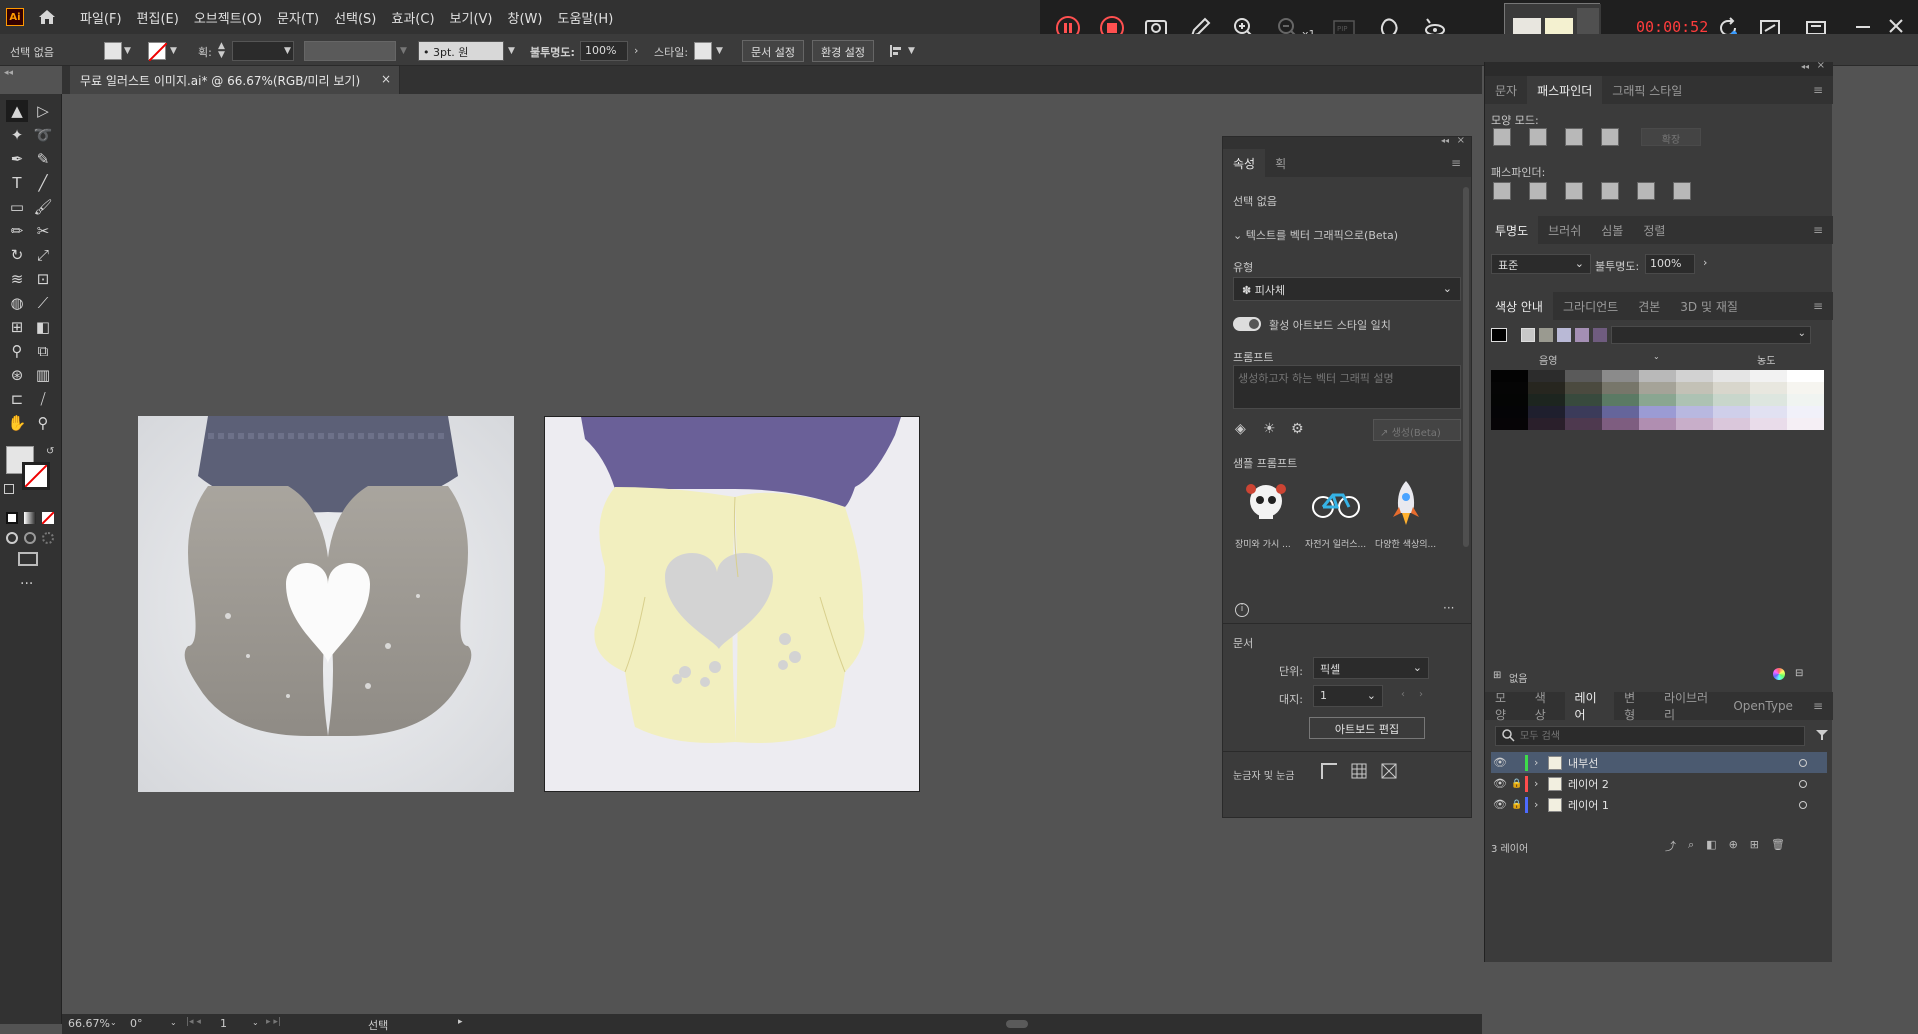  What do you see at coordinates (1659, 783) in the screenshot?
I see `layer-row: 👁 🔒 › 레이어 2` at bounding box center [1659, 783].